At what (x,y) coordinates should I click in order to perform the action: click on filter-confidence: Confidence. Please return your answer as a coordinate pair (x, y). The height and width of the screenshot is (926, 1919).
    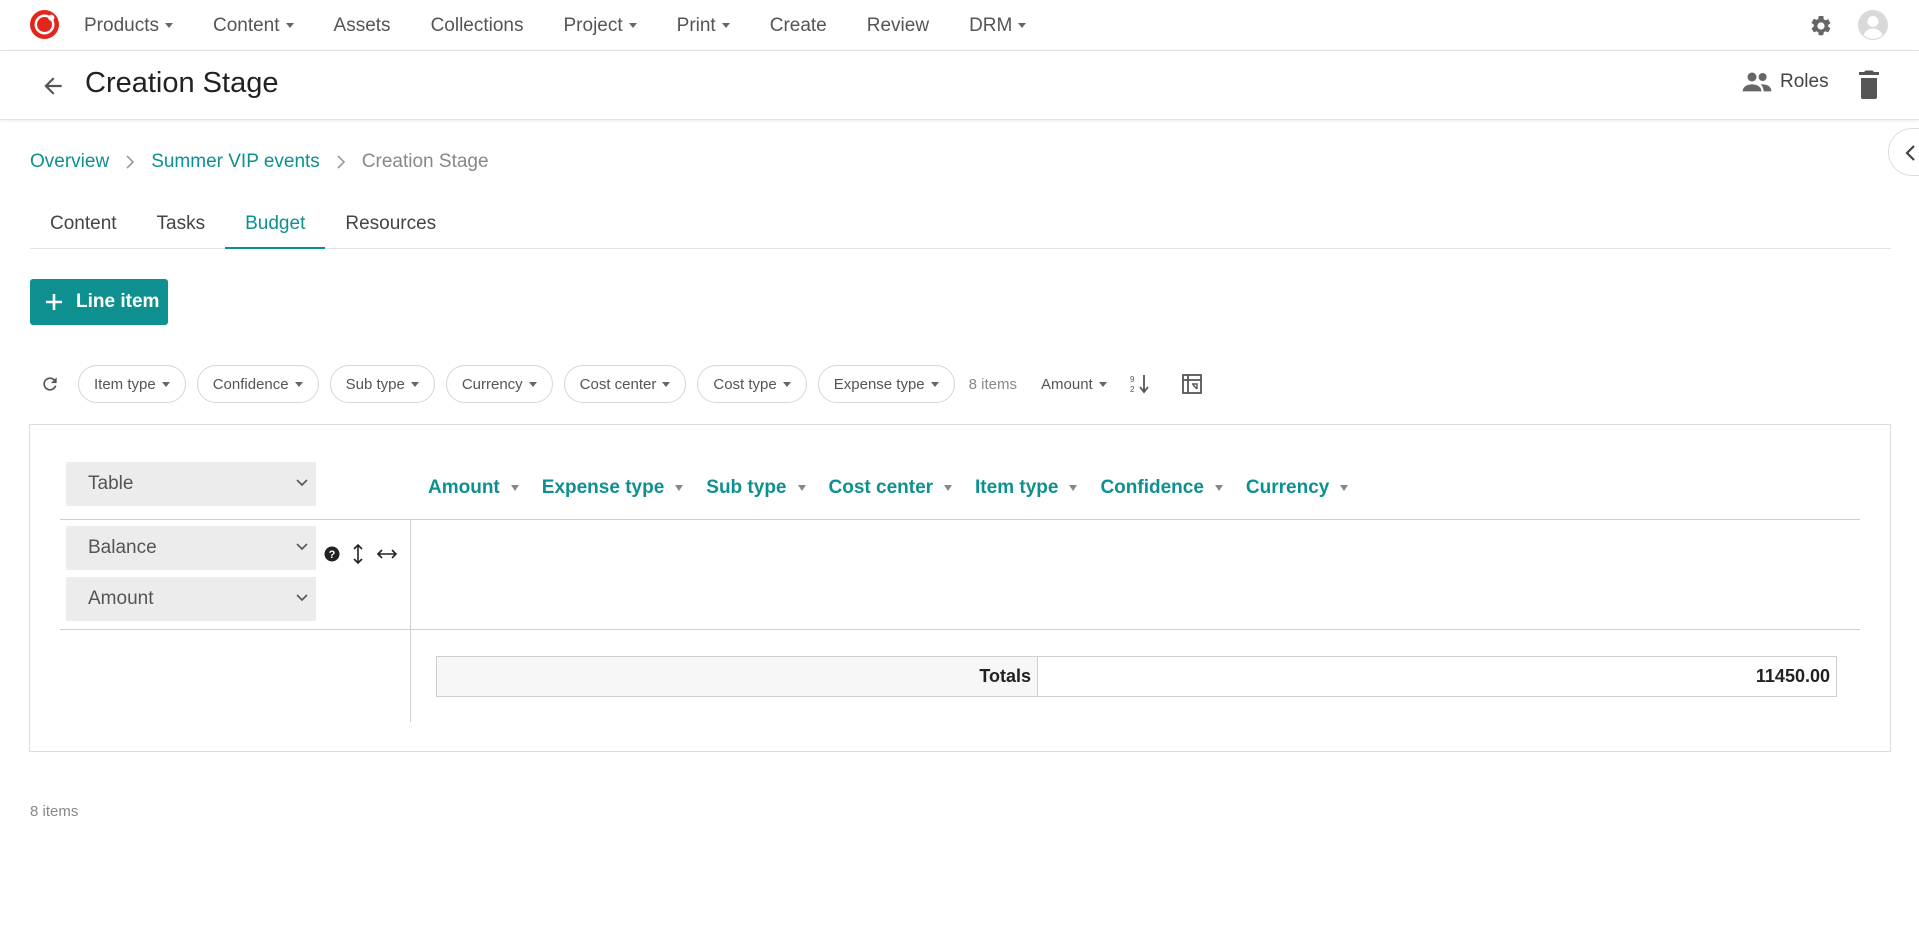
    Looking at the image, I should click on (257, 384).